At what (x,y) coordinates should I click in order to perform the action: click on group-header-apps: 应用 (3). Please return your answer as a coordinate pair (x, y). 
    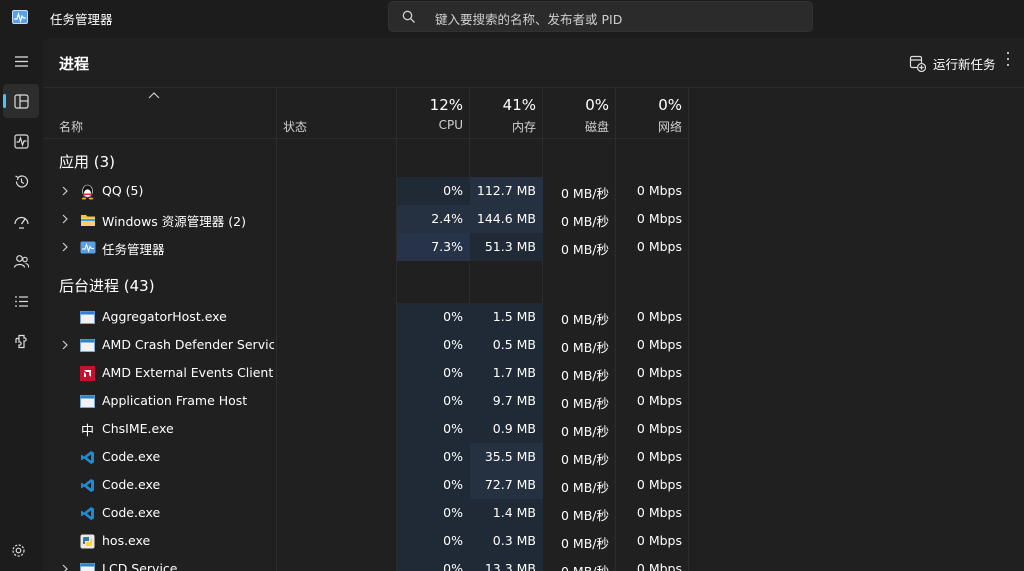
    Looking at the image, I should click on (533, 158).